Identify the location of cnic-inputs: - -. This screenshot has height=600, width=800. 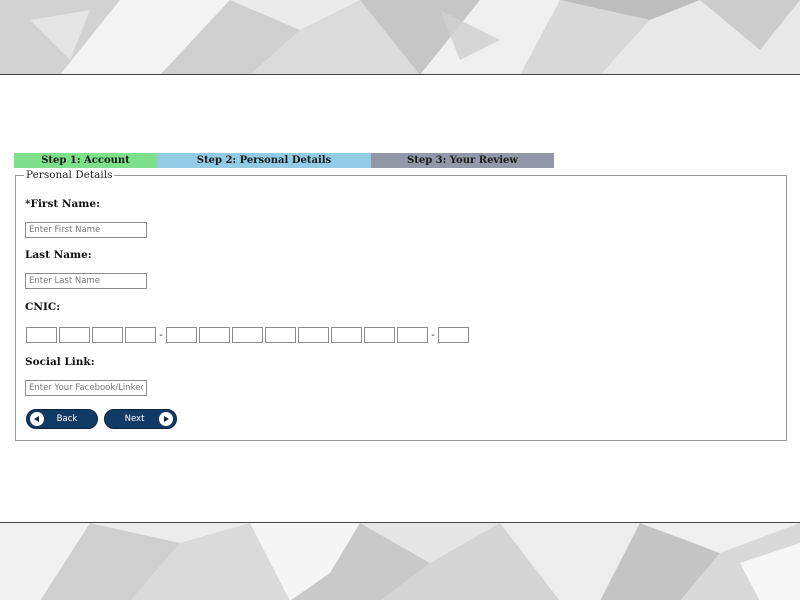
(248, 335).